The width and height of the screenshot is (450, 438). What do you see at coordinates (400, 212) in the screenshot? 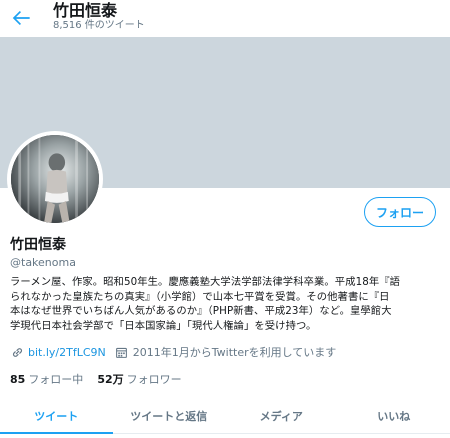
I see `follow-button: フォロー` at bounding box center [400, 212].